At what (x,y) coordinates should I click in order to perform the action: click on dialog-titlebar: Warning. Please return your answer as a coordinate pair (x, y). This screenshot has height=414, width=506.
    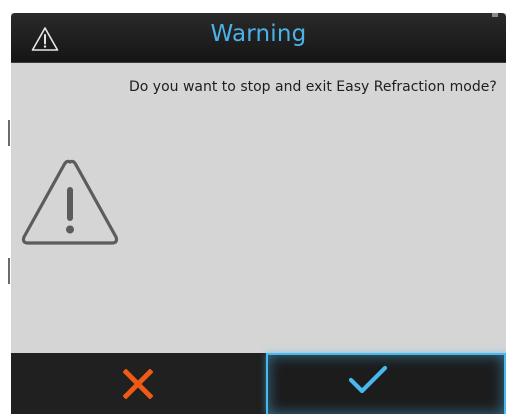
    Looking at the image, I should click on (258, 38).